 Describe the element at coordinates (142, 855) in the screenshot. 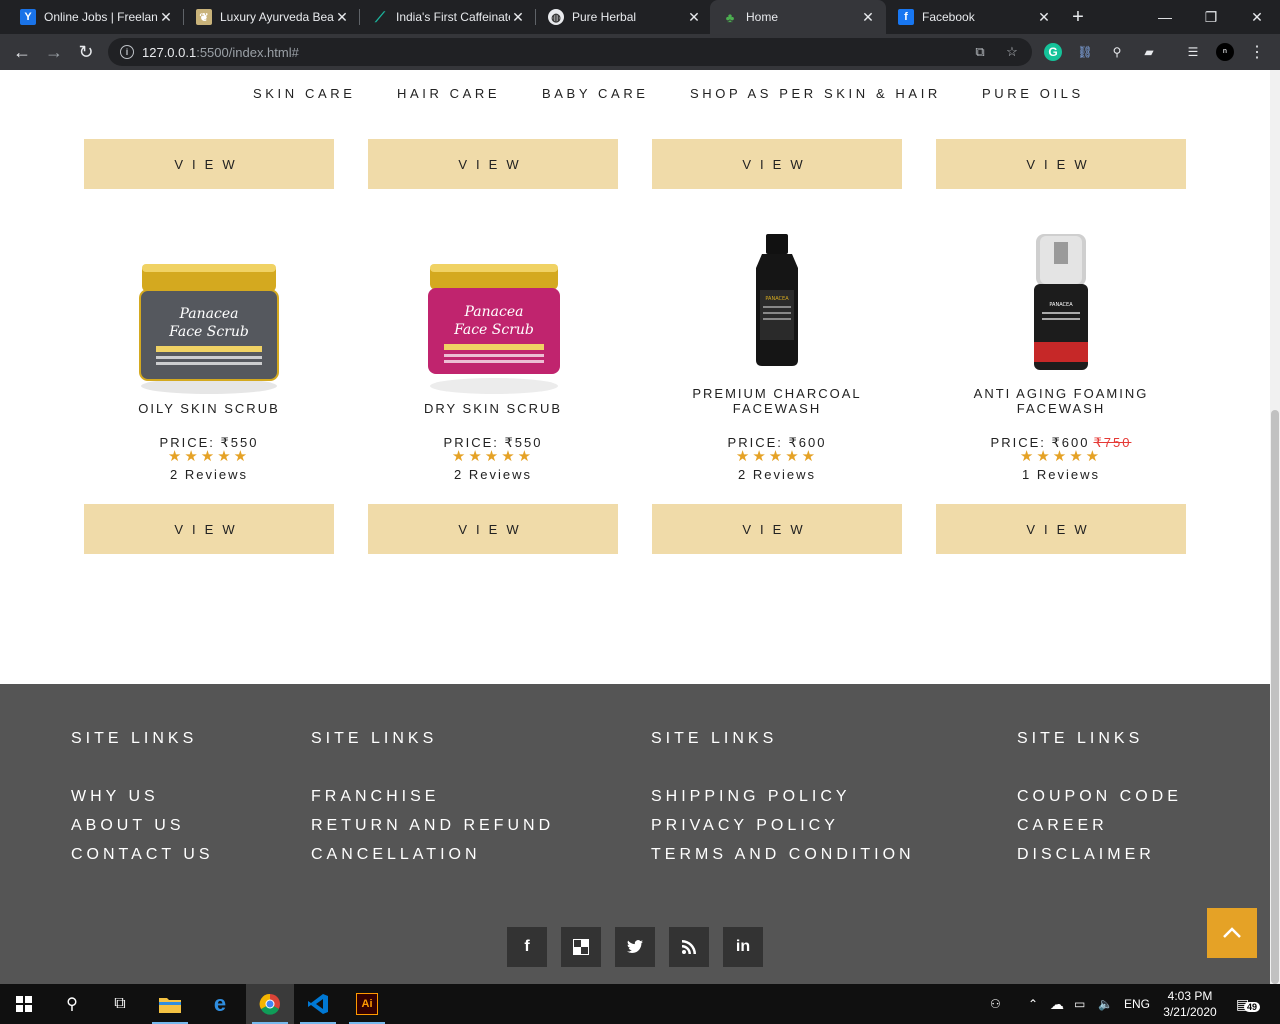

I see `footer-link-contact-us: CONTACT US` at that location.